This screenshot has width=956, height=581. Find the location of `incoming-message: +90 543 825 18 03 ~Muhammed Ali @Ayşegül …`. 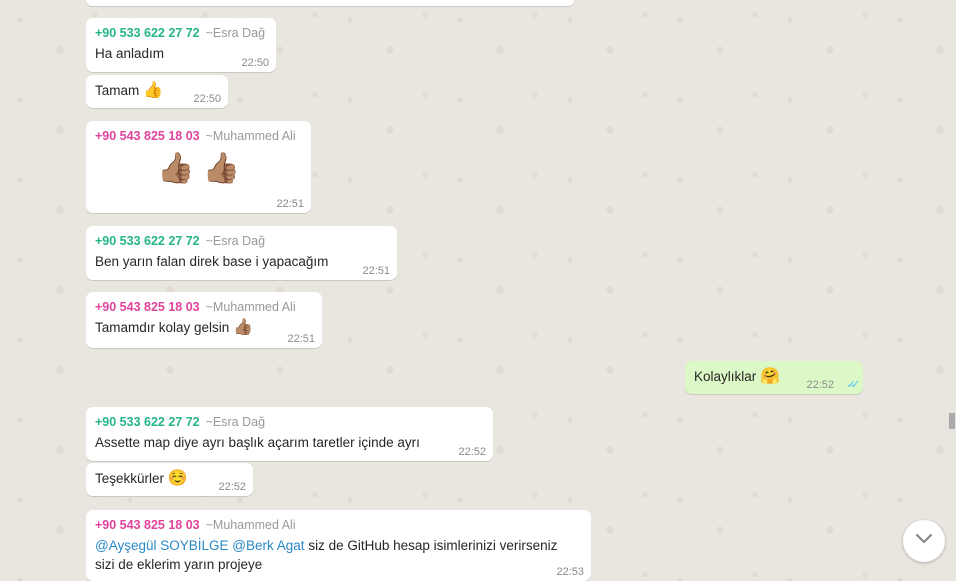

incoming-message: +90 543 825 18 03 ~Muhammed Ali @Ayşegül … is located at coordinates (338, 545).